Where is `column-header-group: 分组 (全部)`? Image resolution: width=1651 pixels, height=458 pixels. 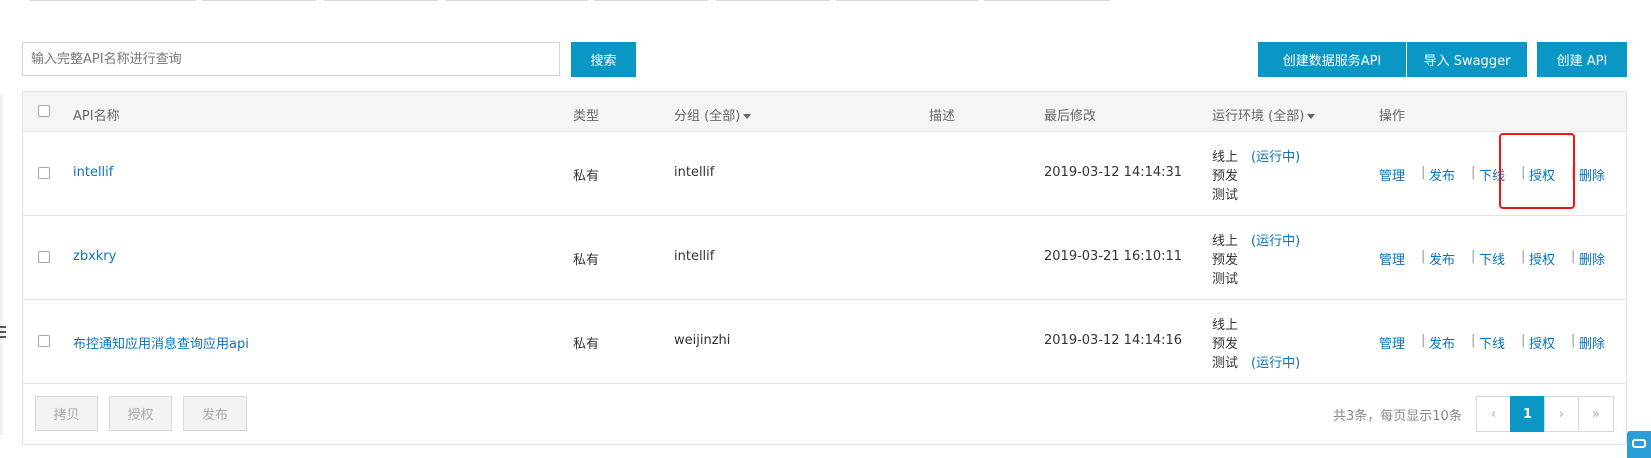
column-header-group: 分组 (全部) is located at coordinates (713, 114).